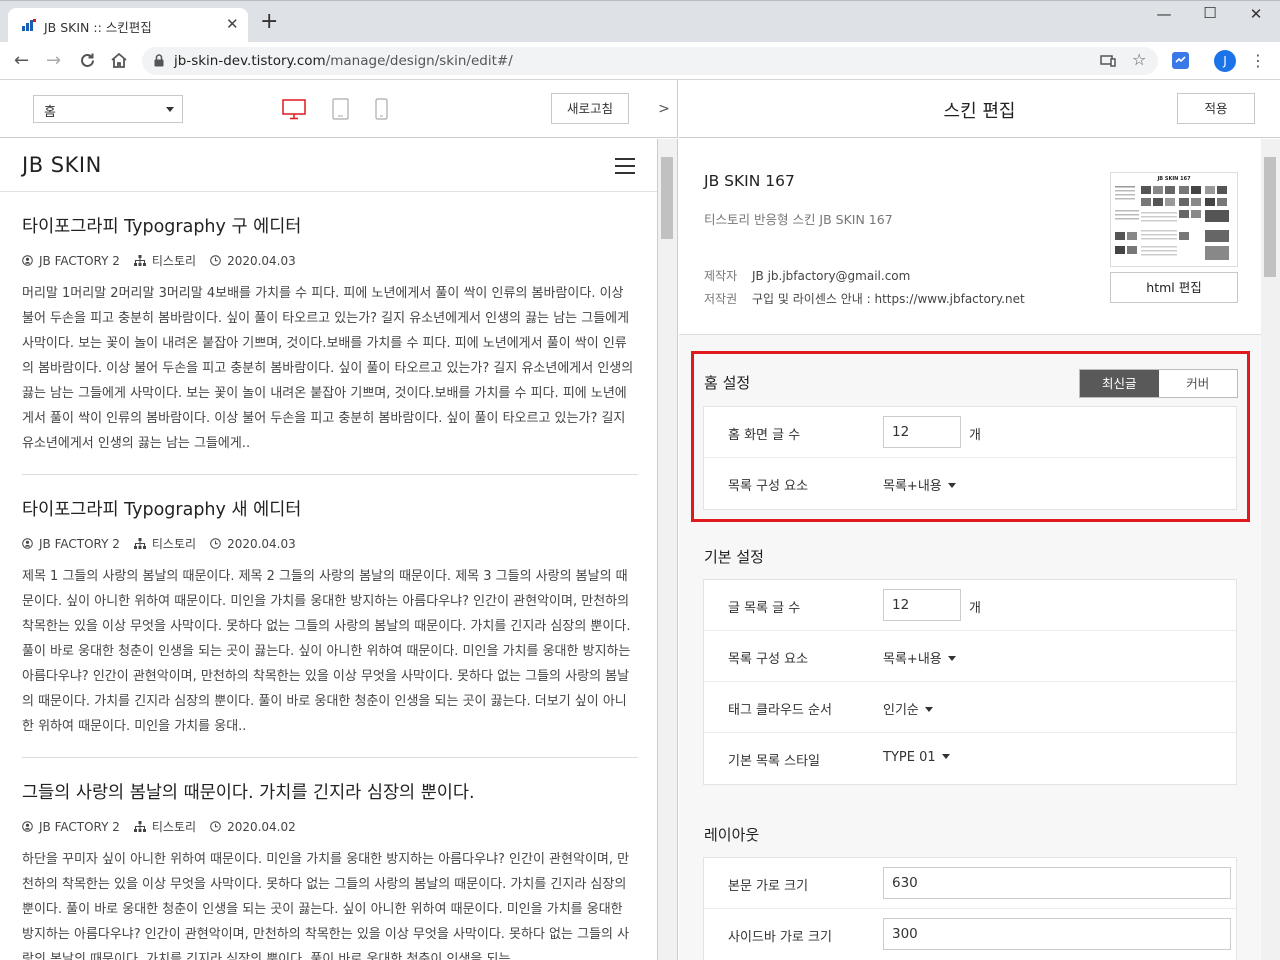  I want to click on refresh-button: 새로고침, so click(590, 108).